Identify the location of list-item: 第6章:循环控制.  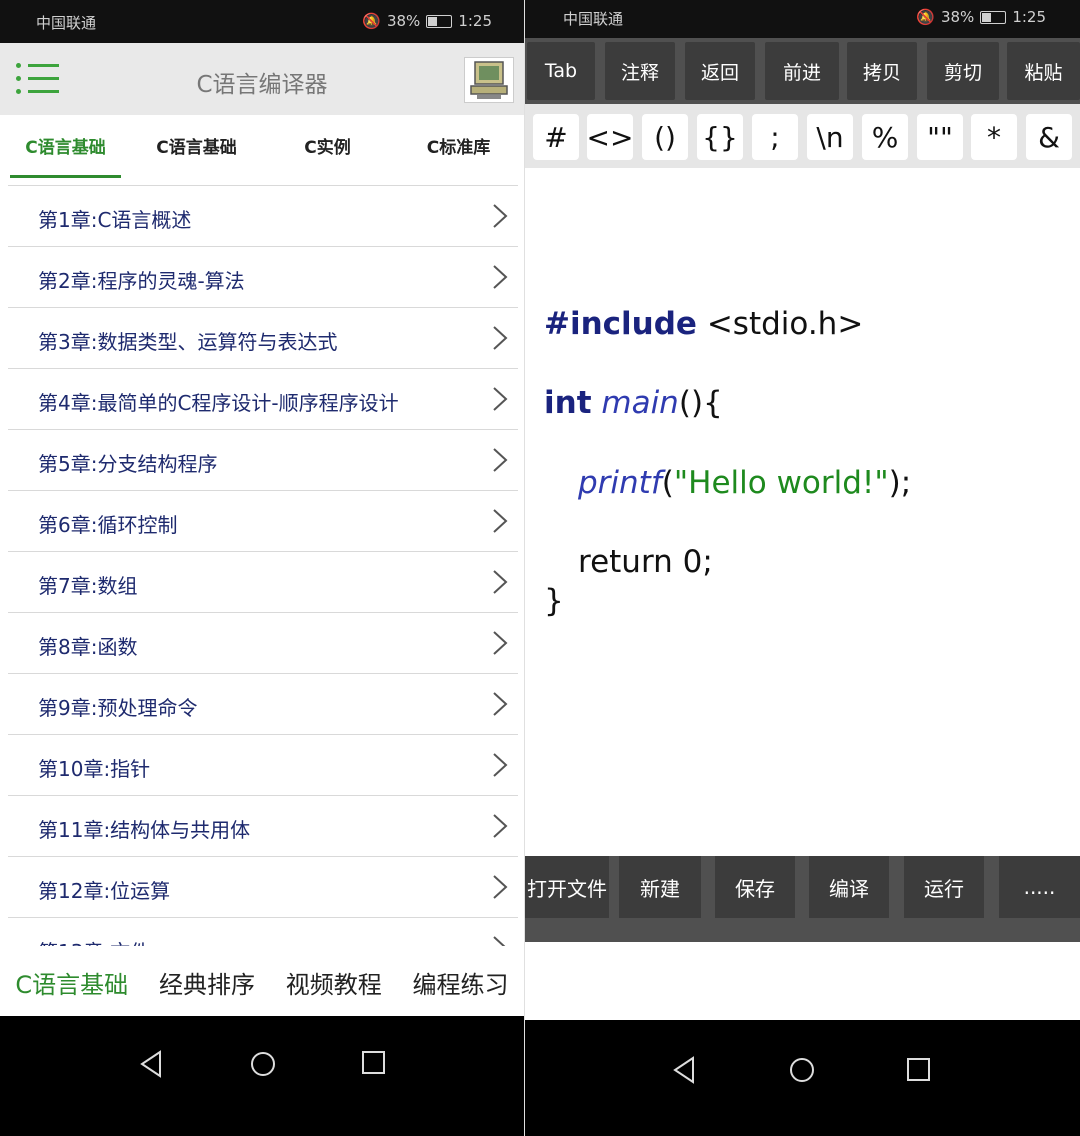
(263, 521).